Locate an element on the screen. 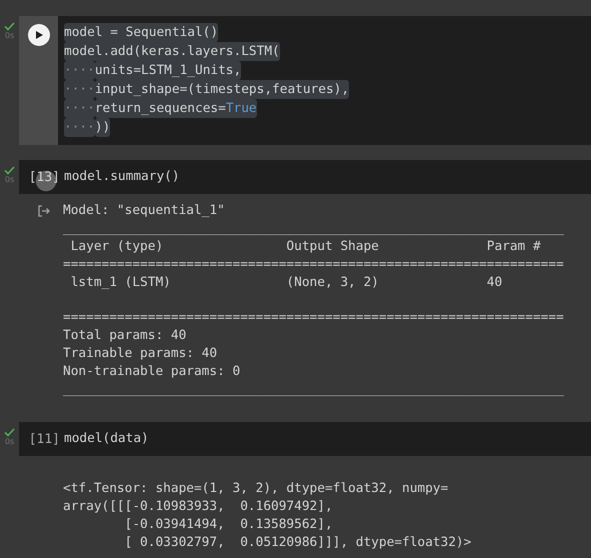 This screenshot has width=591, height=558. output-line: array([[[-0.10983933, 0.16097492], is located at coordinates (198, 507).